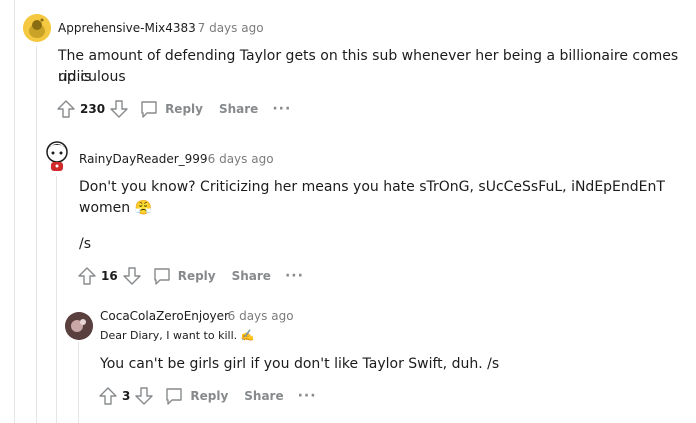 The height and width of the screenshot is (423, 696). Describe the element at coordinates (116, 208) in the screenshot. I see `comment-body-line: women 😤` at that location.